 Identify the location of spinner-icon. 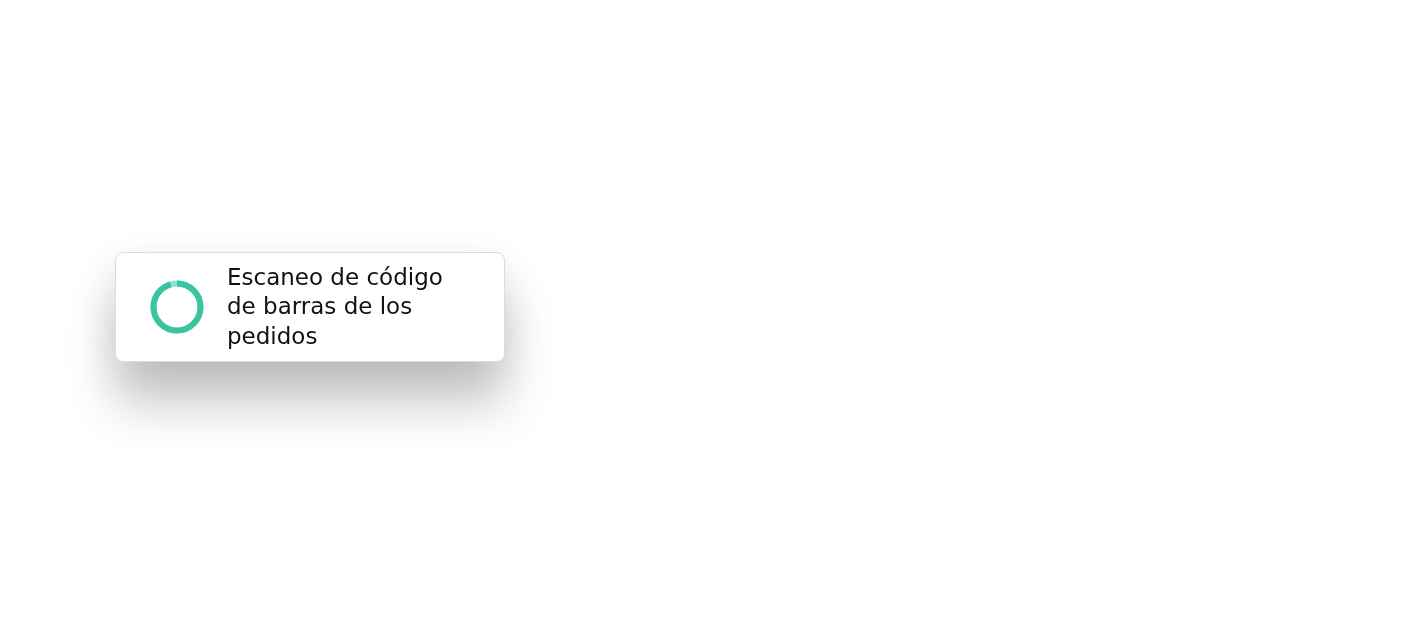
(177, 307).